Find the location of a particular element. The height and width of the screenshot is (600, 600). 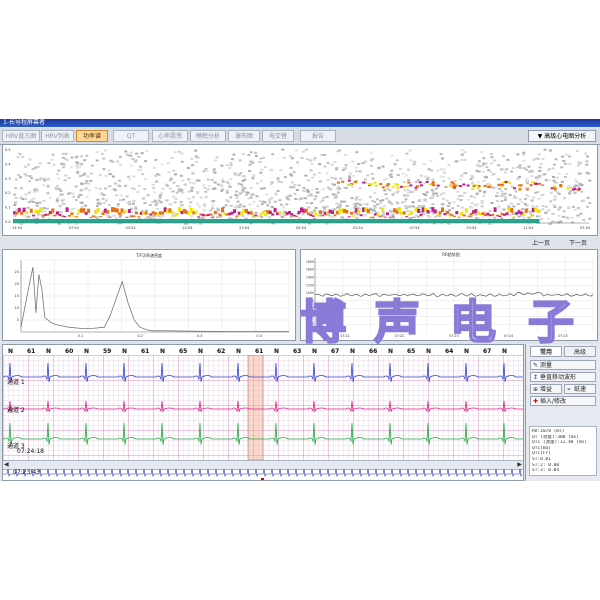

measure-button: ✎ 测量 is located at coordinates (563, 365).